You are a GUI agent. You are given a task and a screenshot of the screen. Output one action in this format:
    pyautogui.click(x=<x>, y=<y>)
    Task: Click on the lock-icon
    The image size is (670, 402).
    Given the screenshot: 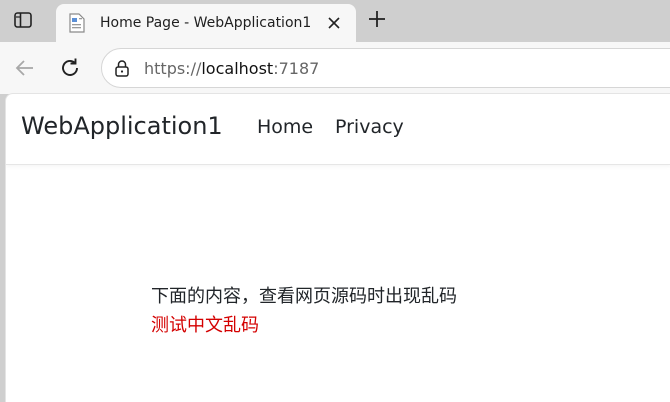 What is the action you would take?
    pyautogui.click(x=122, y=68)
    